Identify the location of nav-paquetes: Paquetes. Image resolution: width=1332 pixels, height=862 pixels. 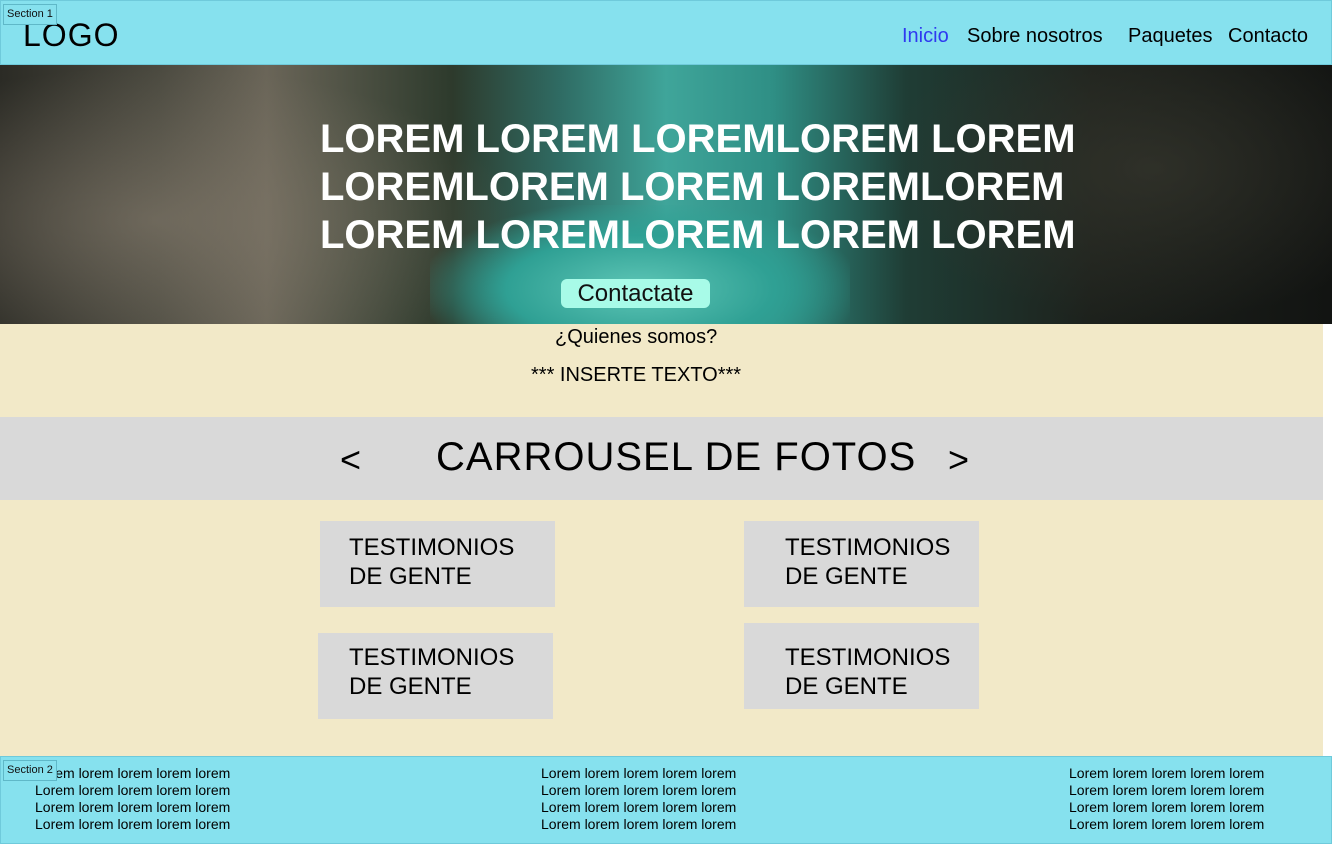
(1170, 36).